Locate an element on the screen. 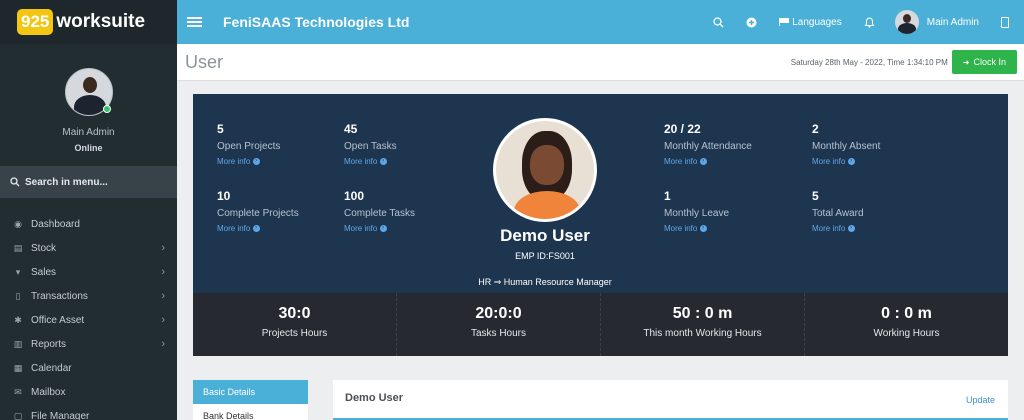 This screenshot has height=420, width=1024. stat-monthly-attendance: 20 / 22 Monthly Attendance More info › is located at coordinates (708, 144).